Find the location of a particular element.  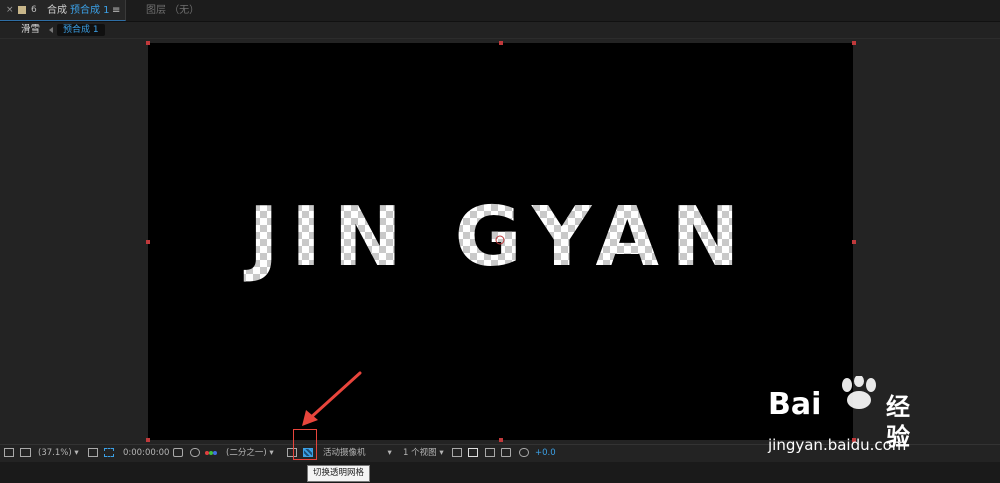

camera-select: 活动摄像机 ▾ is located at coordinates (357, 453).